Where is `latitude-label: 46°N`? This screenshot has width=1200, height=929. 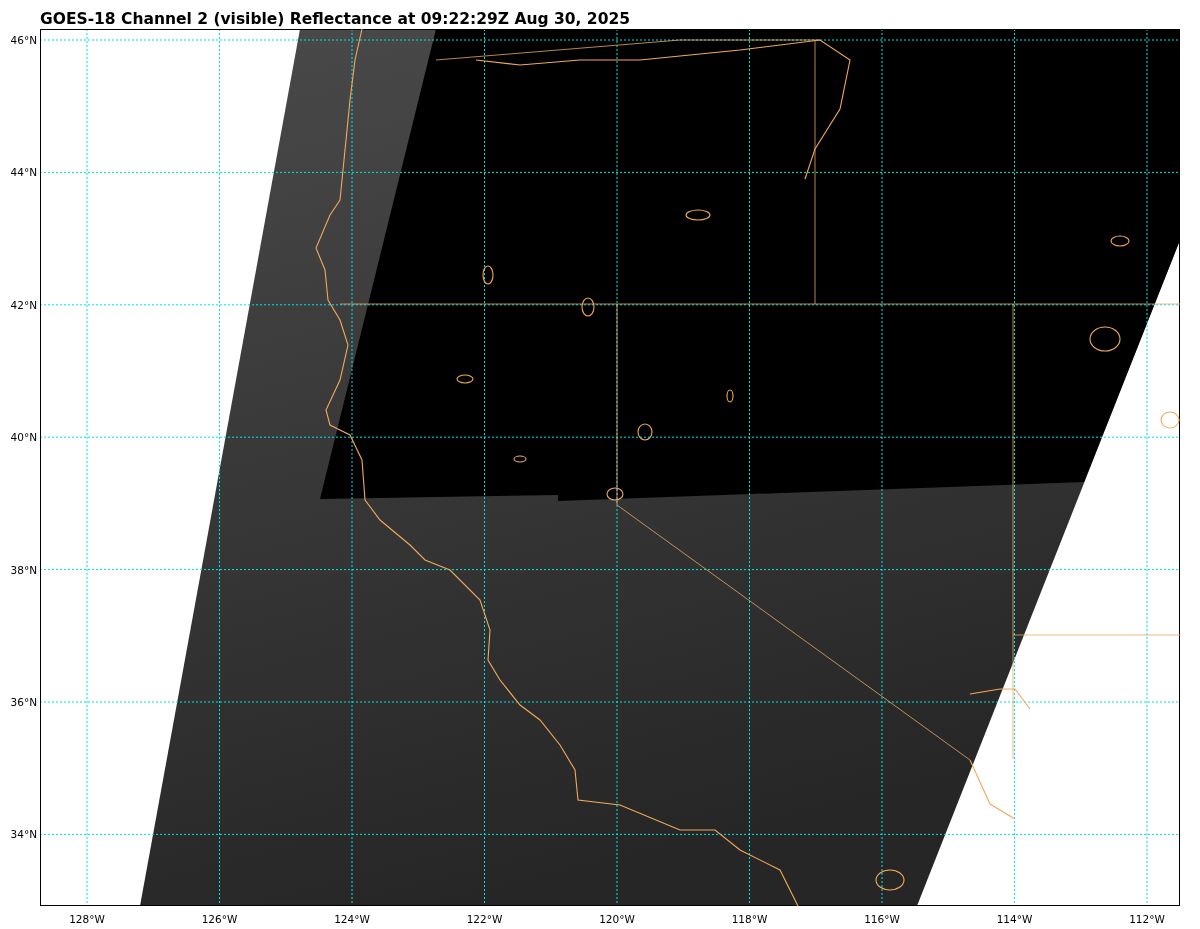
latitude-label: 46°N is located at coordinates (23, 40).